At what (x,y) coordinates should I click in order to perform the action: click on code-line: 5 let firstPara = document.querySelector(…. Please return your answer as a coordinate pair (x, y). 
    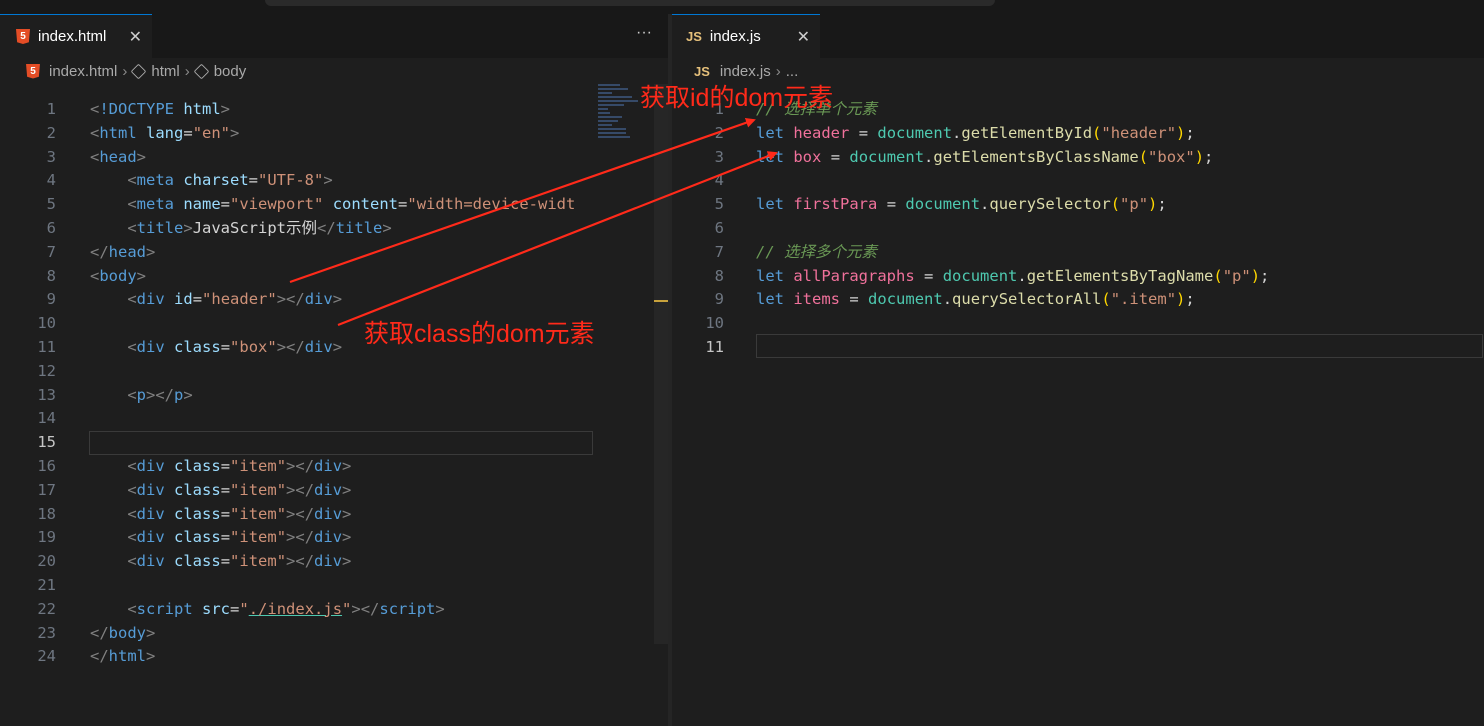
    Looking at the image, I should click on (1078, 205).